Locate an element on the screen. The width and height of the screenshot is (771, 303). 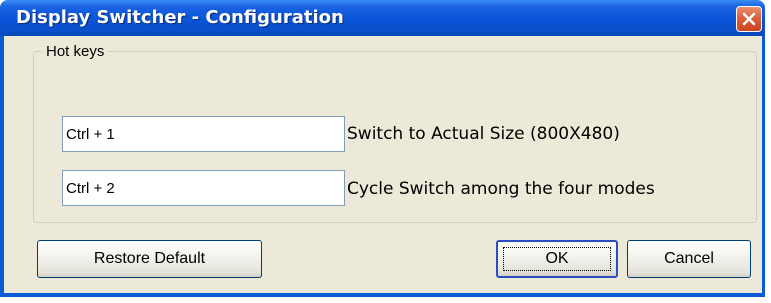
cancel-label: Cancel is located at coordinates (689, 258).